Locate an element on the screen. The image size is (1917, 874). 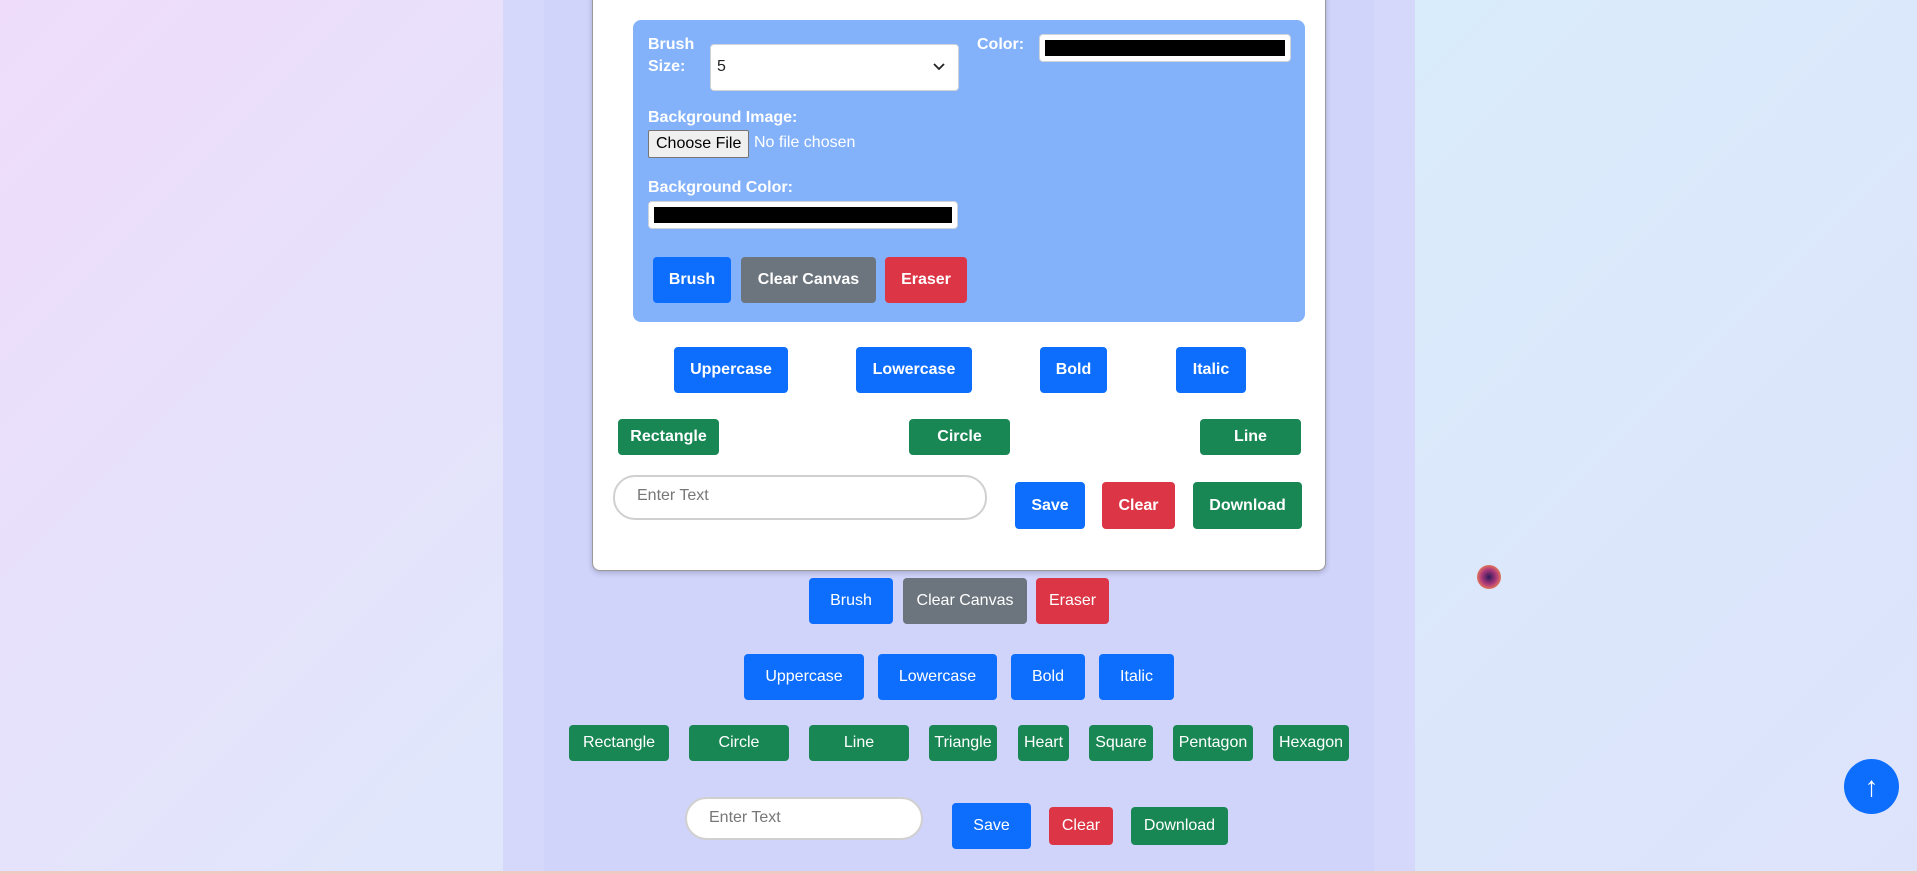
lower-italic-button: Italic is located at coordinates (1136, 677).